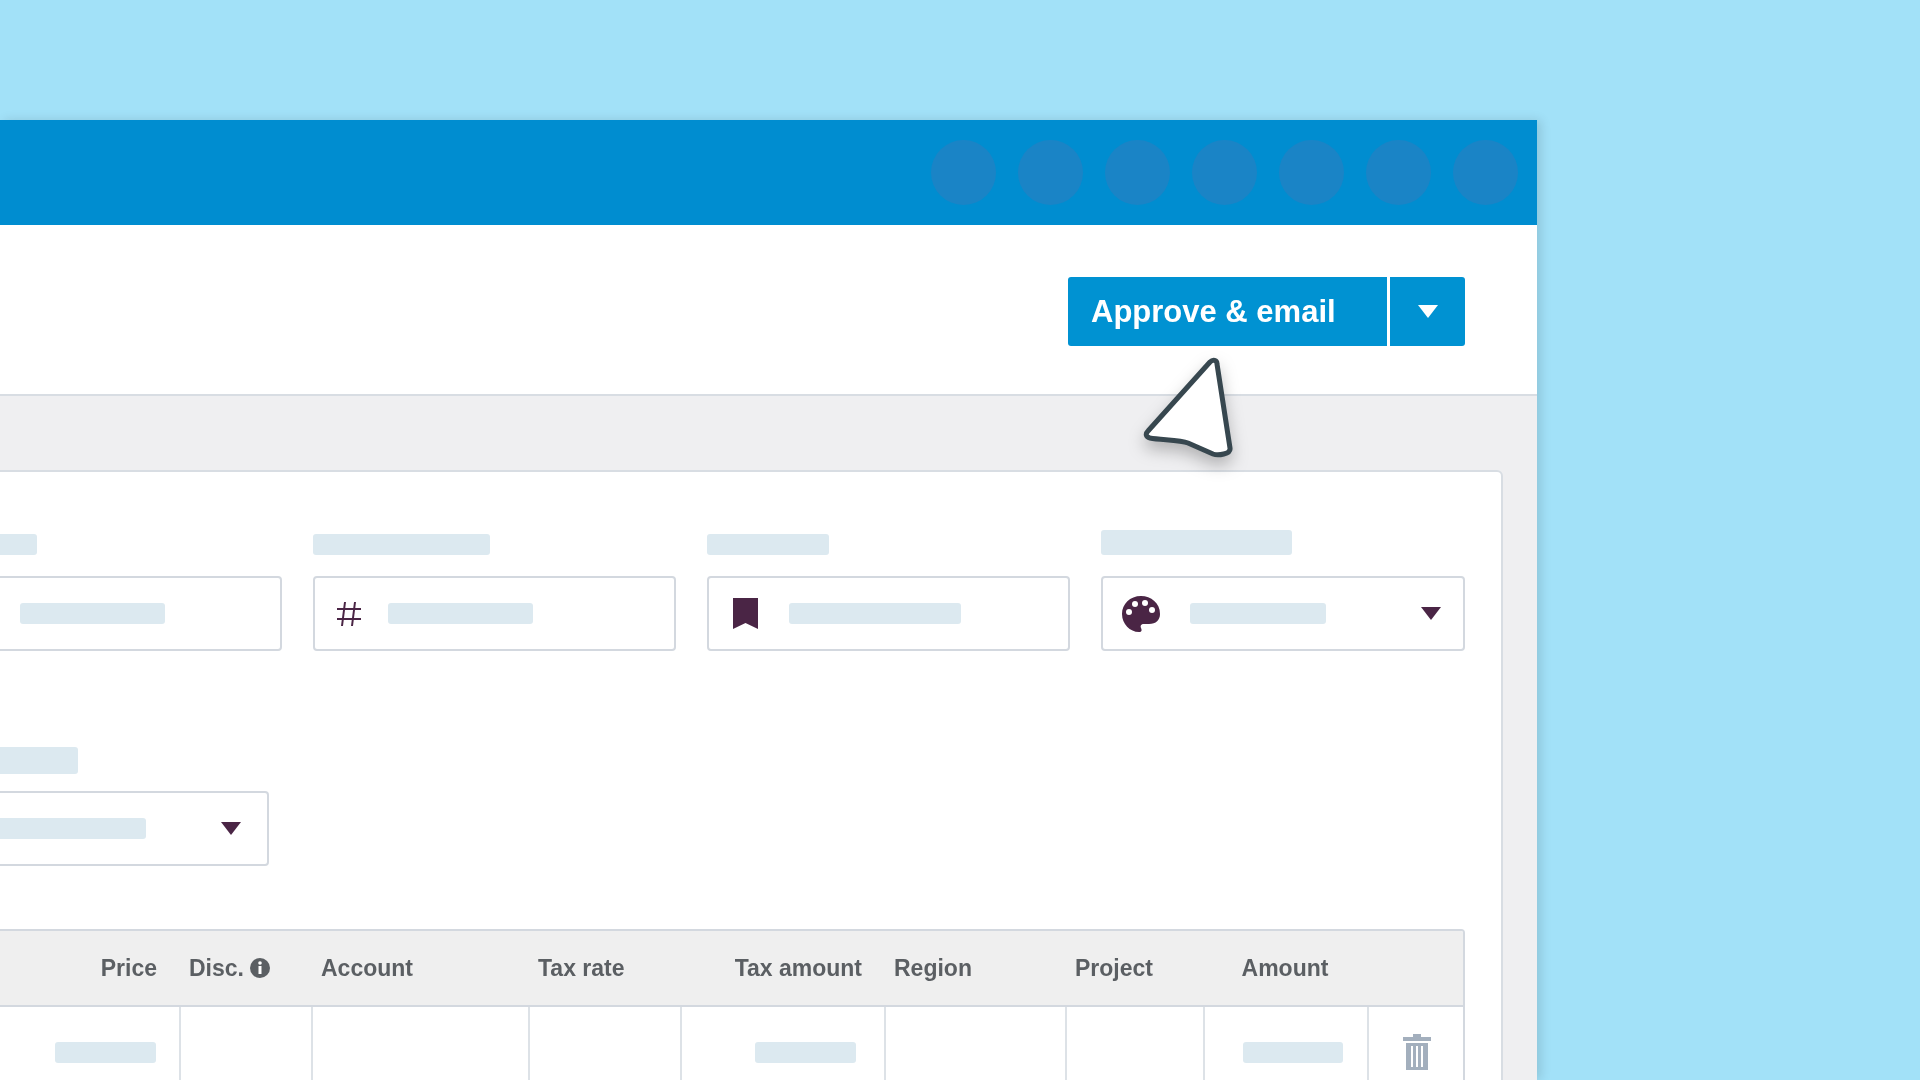 The image size is (1920, 1080). I want to click on column-header: Project, so click(1134, 969).